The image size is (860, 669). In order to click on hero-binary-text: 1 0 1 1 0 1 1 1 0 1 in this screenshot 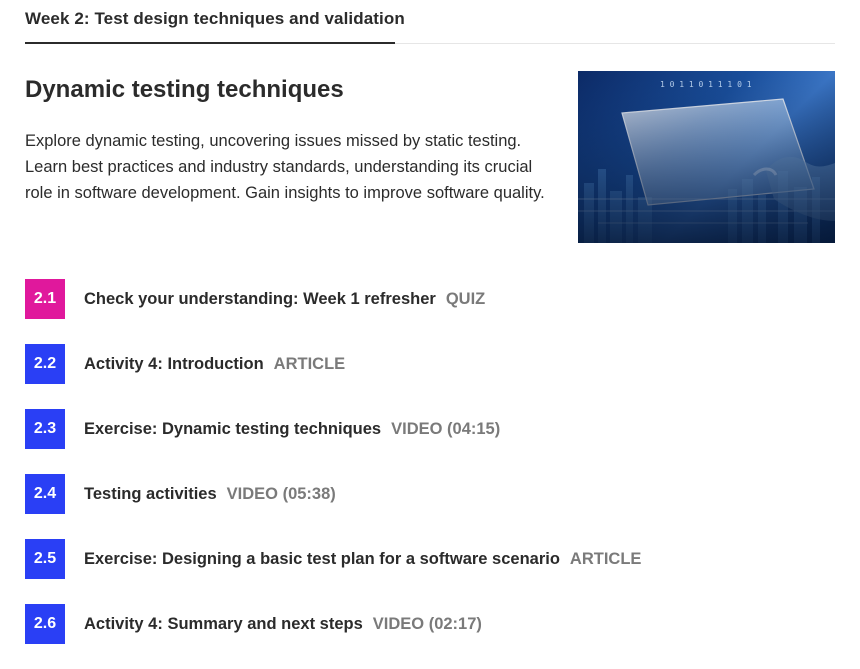, I will do `click(706, 84)`.